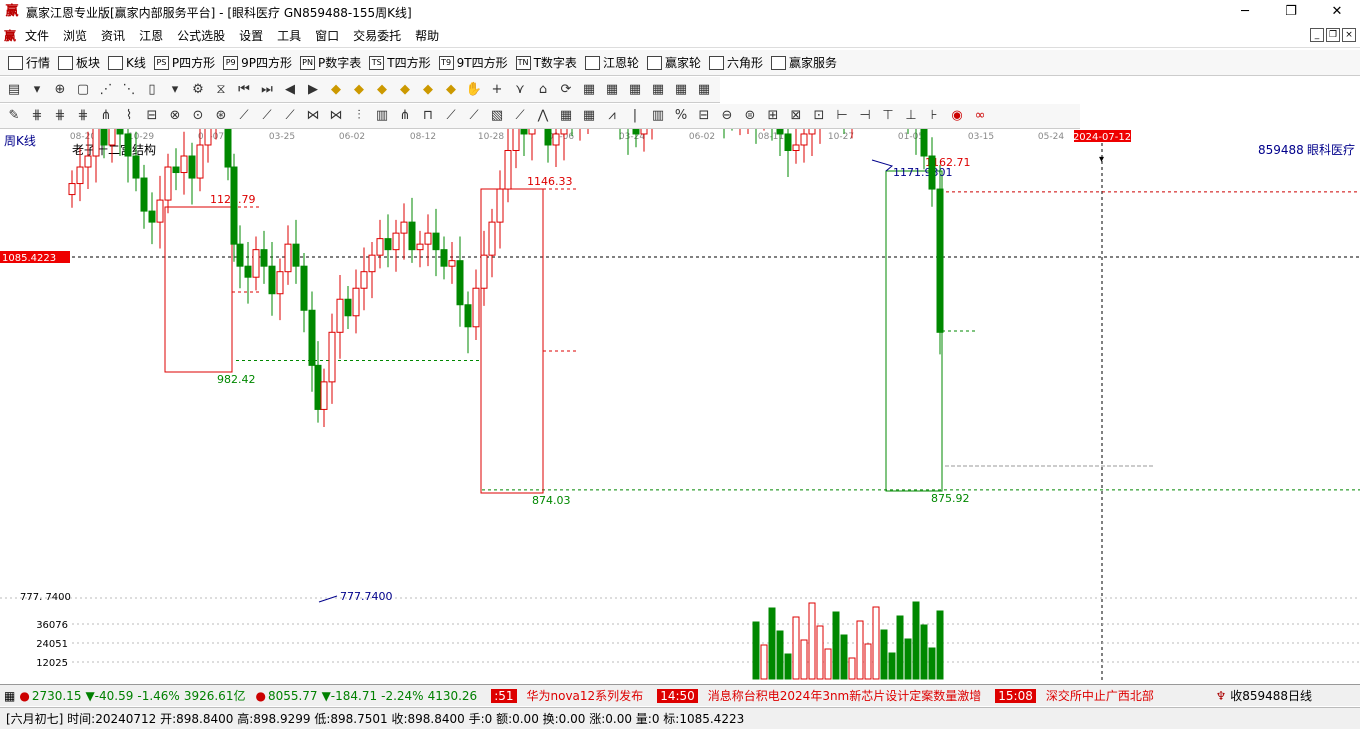  What do you see at coordinates (267, 90) in the screenshot?
I see `tool-icon: ⏭` at bounding box center [267, 90].